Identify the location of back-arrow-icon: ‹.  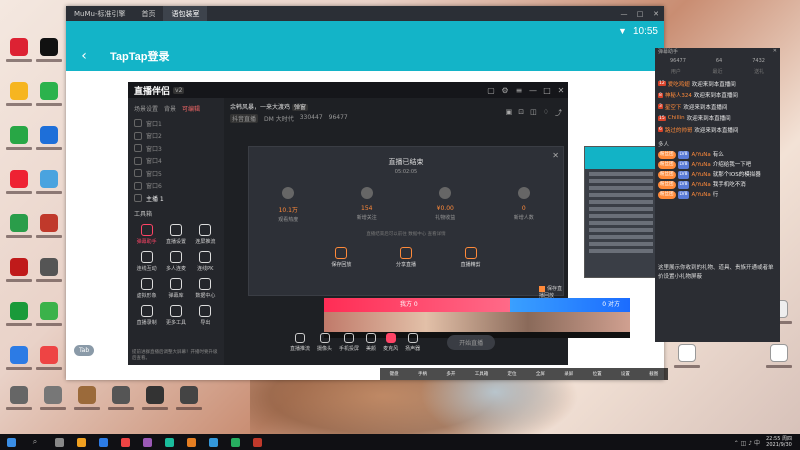
(84, 56).